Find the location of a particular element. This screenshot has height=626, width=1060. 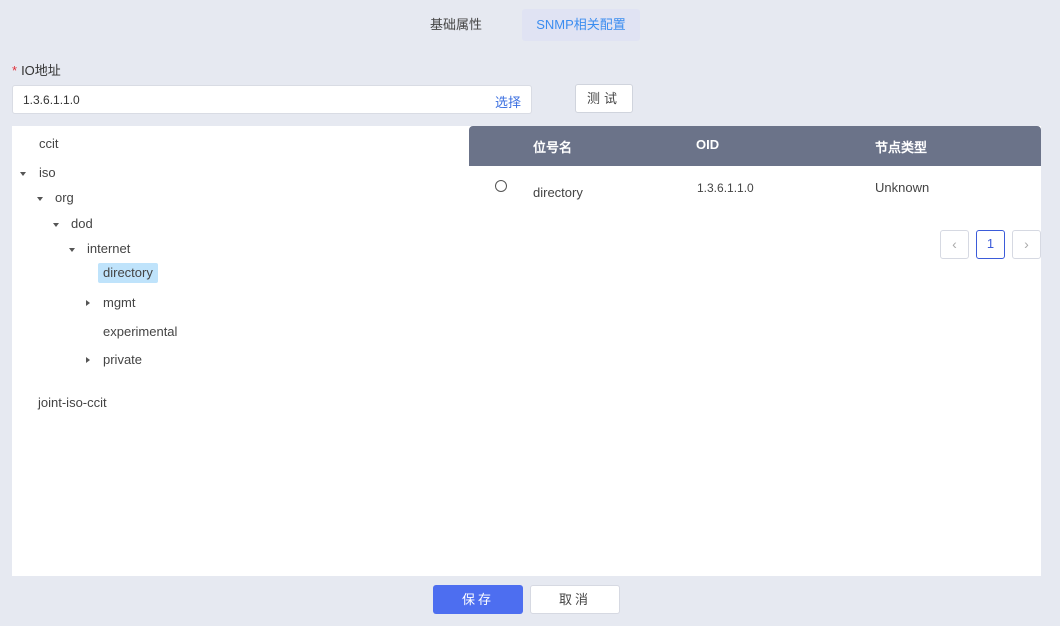

tab-basic-properties: 基础属性 is located at coordinates (456, 25).